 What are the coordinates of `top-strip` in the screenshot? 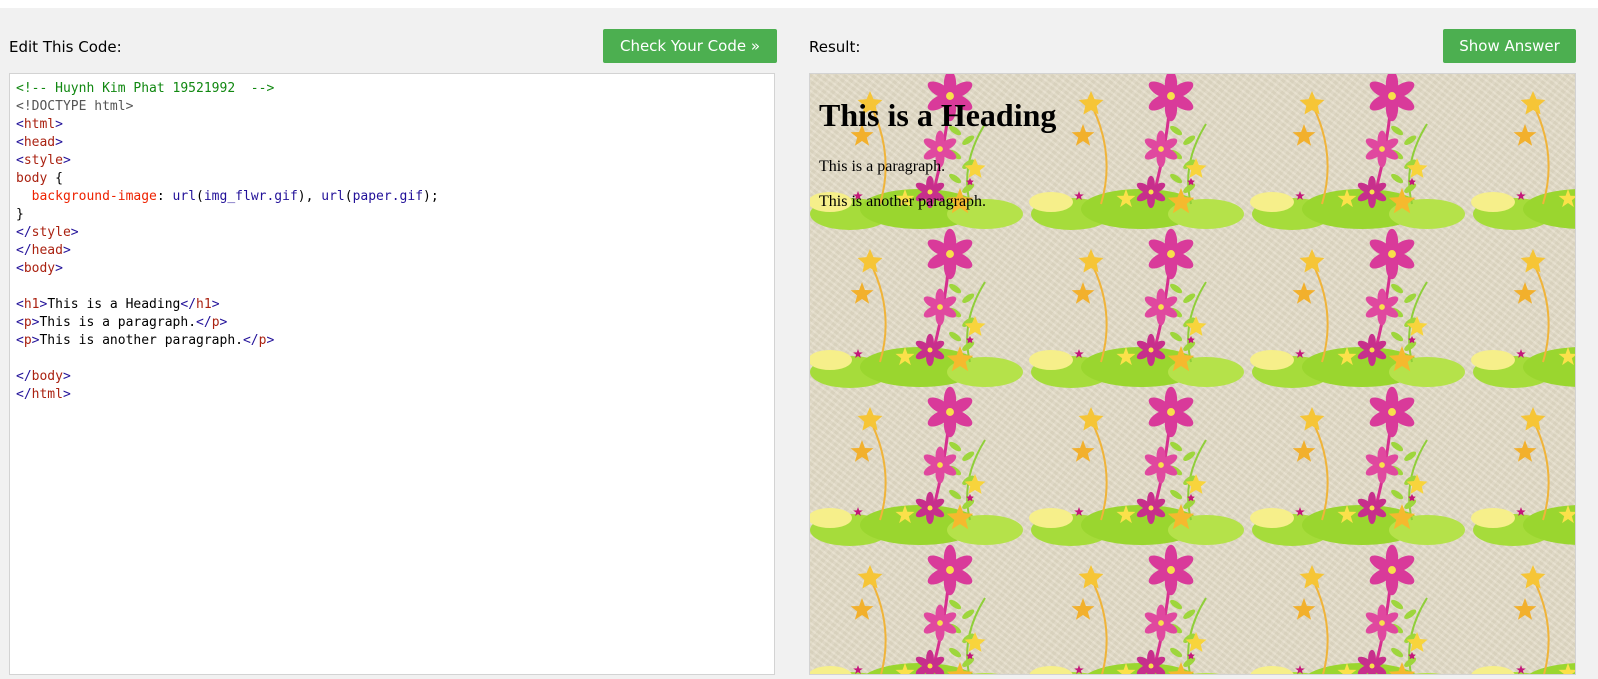 It's located at (799, 4).